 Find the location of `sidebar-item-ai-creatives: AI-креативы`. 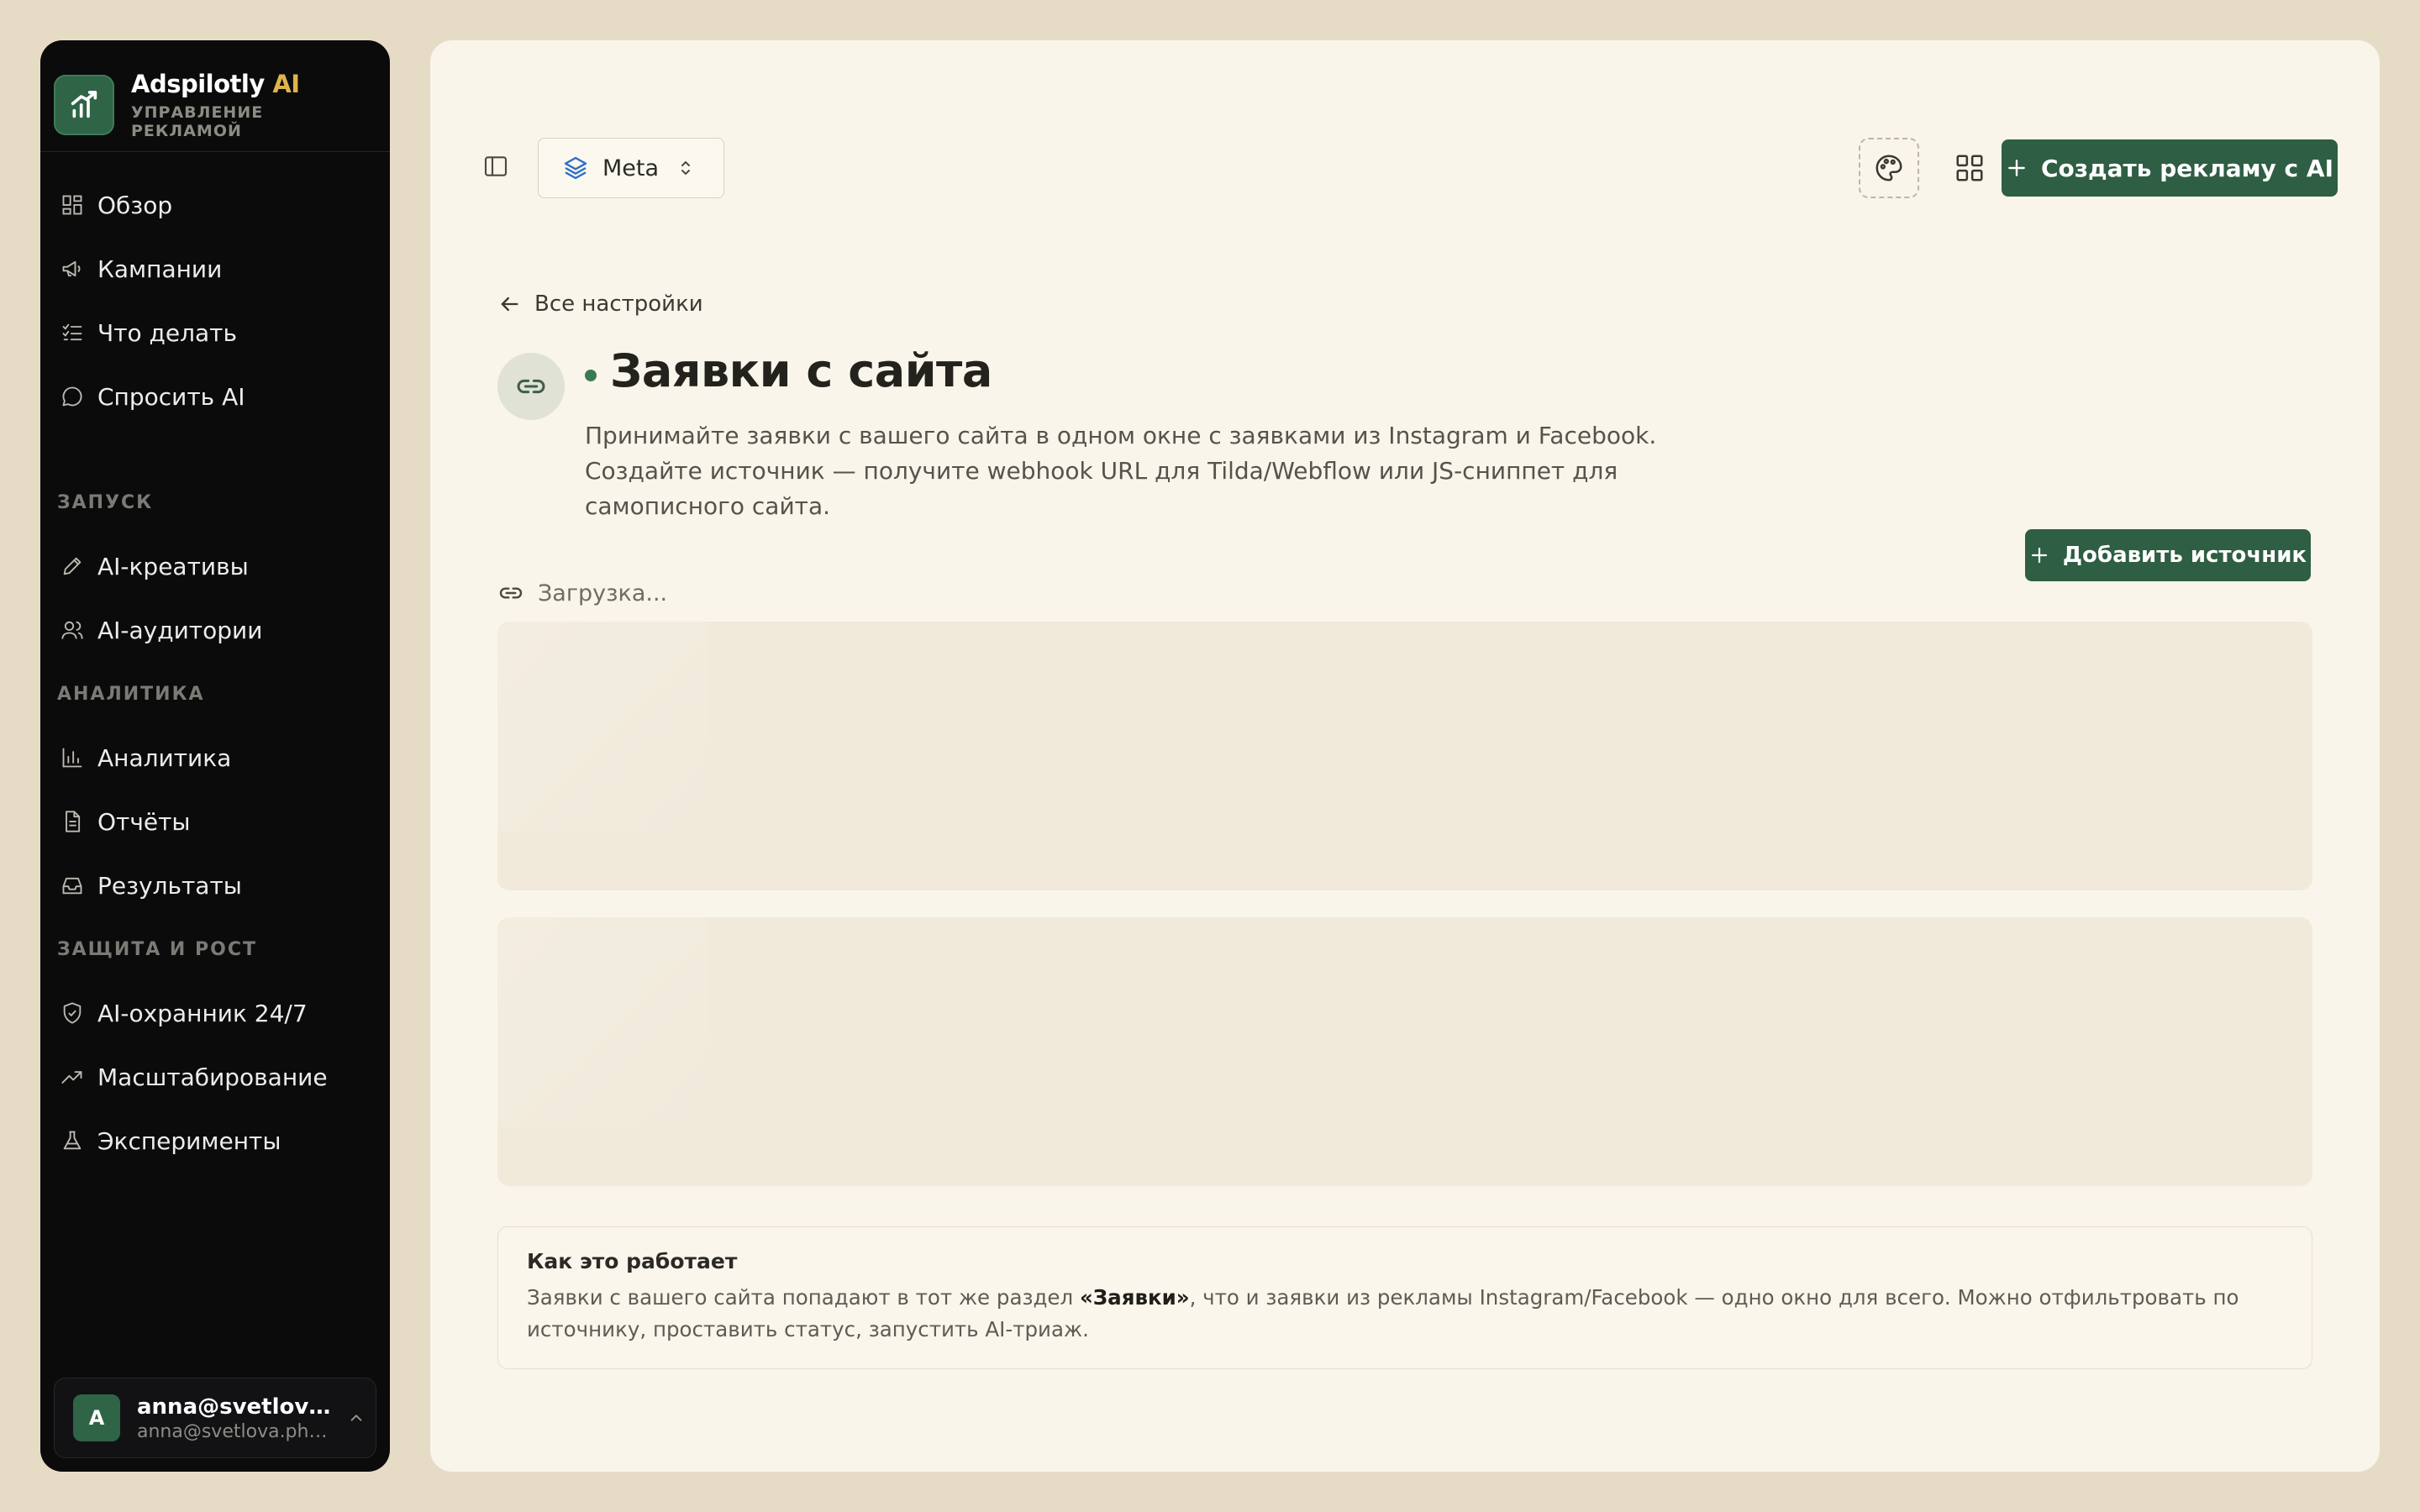

sidebar-item-ai-creatives: AI-креативы is located at coordinates (215, 566).